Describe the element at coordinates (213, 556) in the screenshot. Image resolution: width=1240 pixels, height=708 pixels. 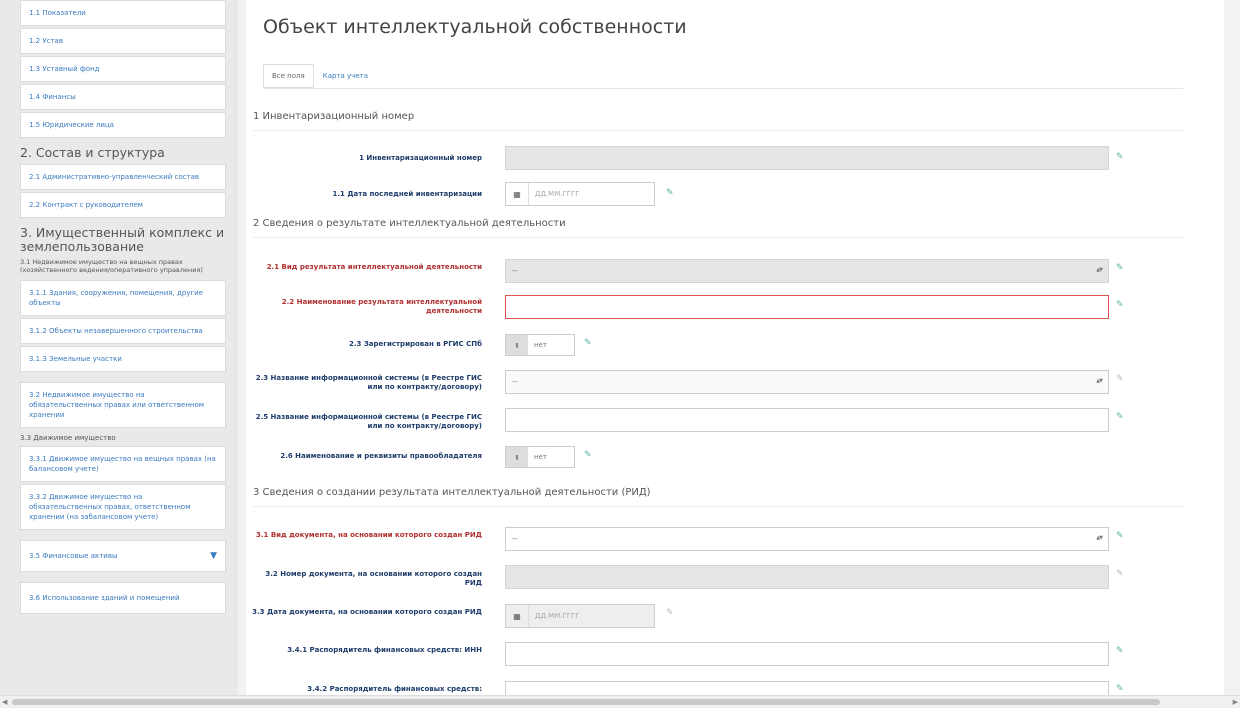
I see `chevron-down-icon: ▼` at that location.